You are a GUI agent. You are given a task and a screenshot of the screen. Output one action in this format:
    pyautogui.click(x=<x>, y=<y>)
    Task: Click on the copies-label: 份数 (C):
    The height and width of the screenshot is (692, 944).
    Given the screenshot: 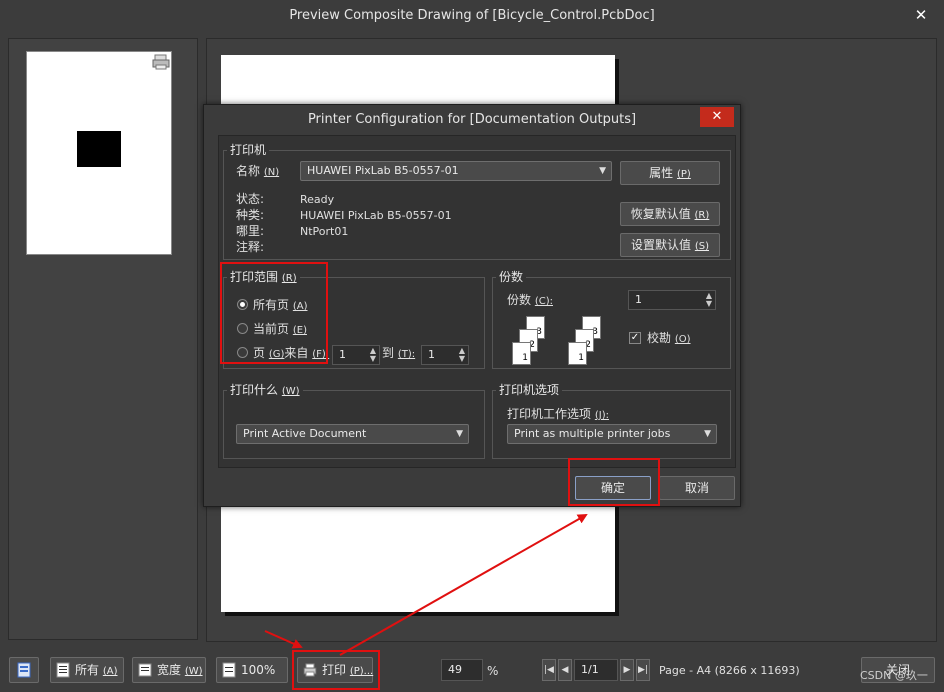 What is the action you would take?
    pyautogui.click(x=530, y=300)
    